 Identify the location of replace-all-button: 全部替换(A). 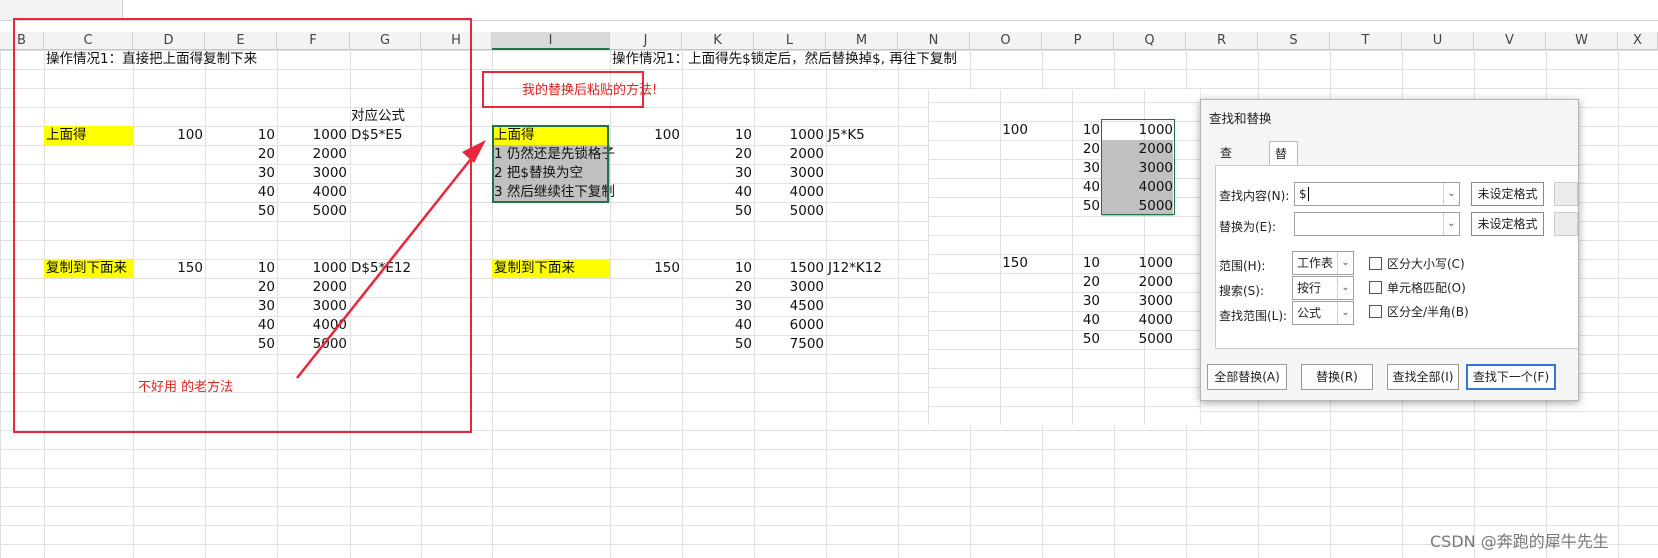
(1247, 377).